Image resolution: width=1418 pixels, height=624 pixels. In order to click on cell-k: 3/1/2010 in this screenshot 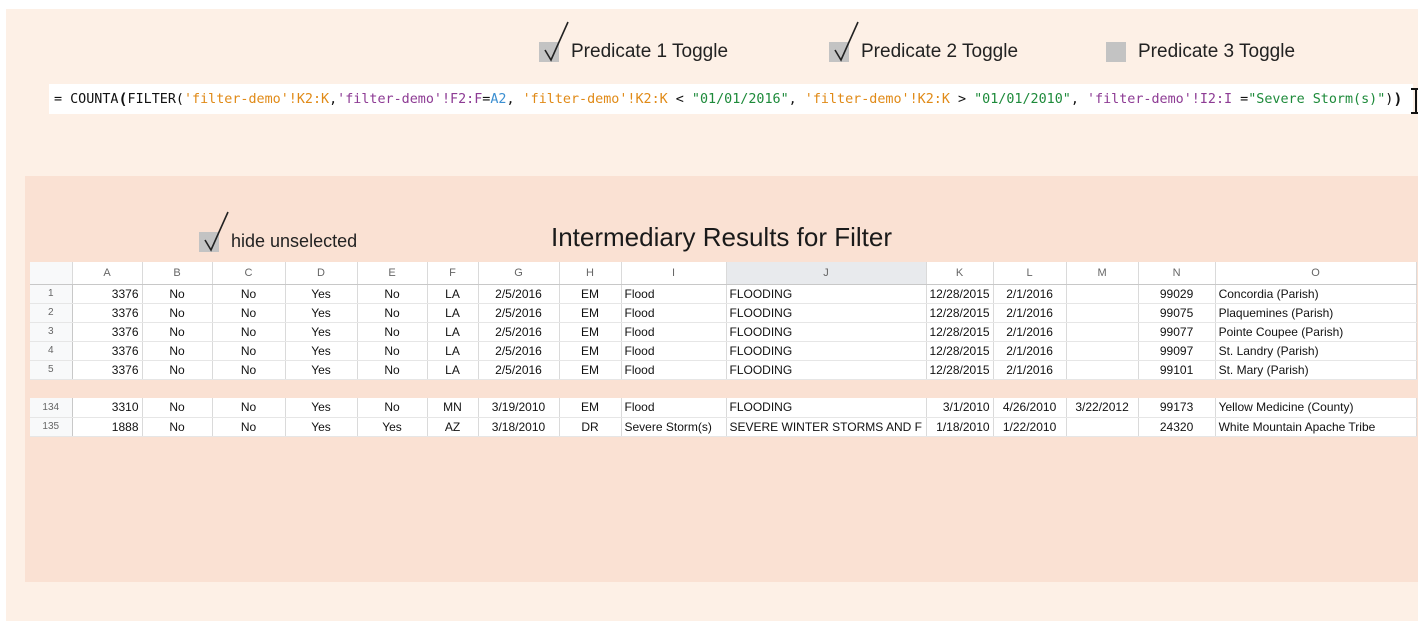, I will do `click(960, 408)`.